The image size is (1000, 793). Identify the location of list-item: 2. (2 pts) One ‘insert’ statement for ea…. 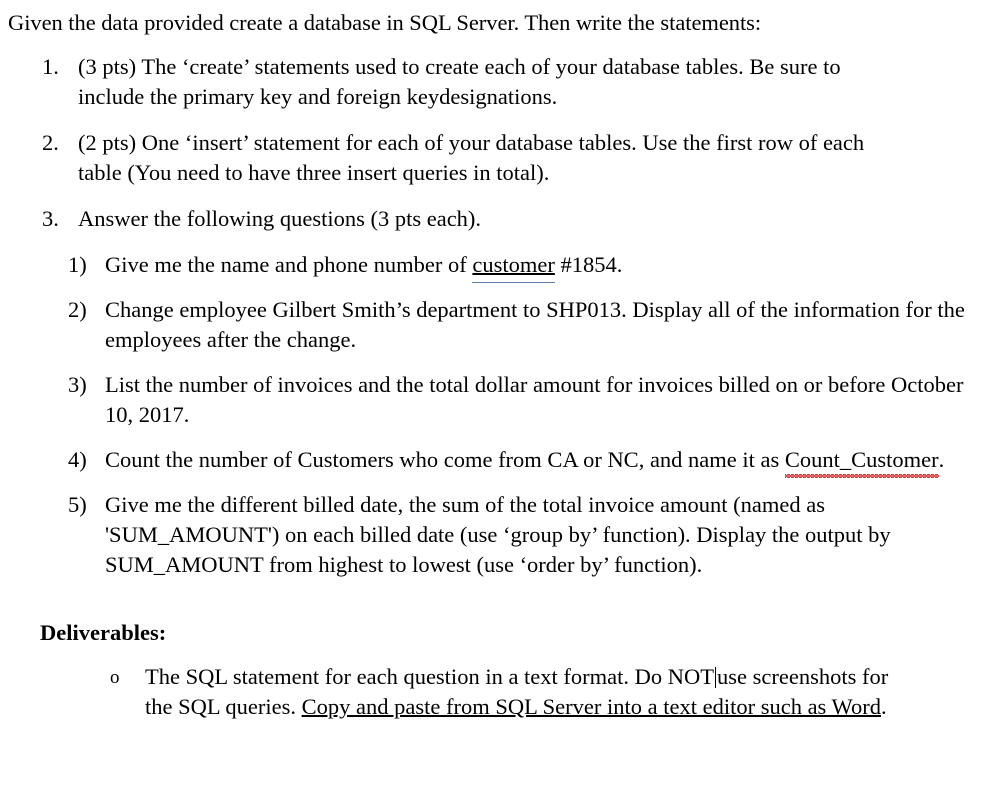
(500, 158).